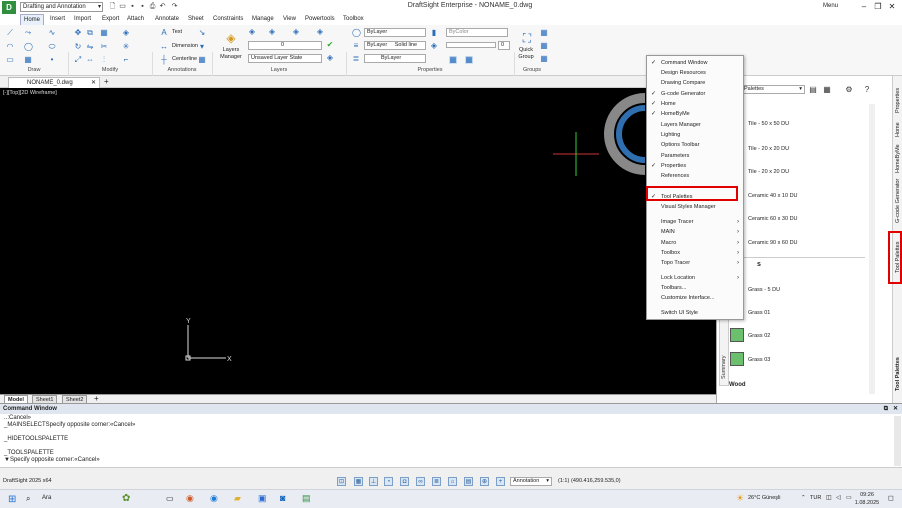  Describe the element at coordinates (52, 33) in the screenshot. I see `spline-icon: ∿` at that location.